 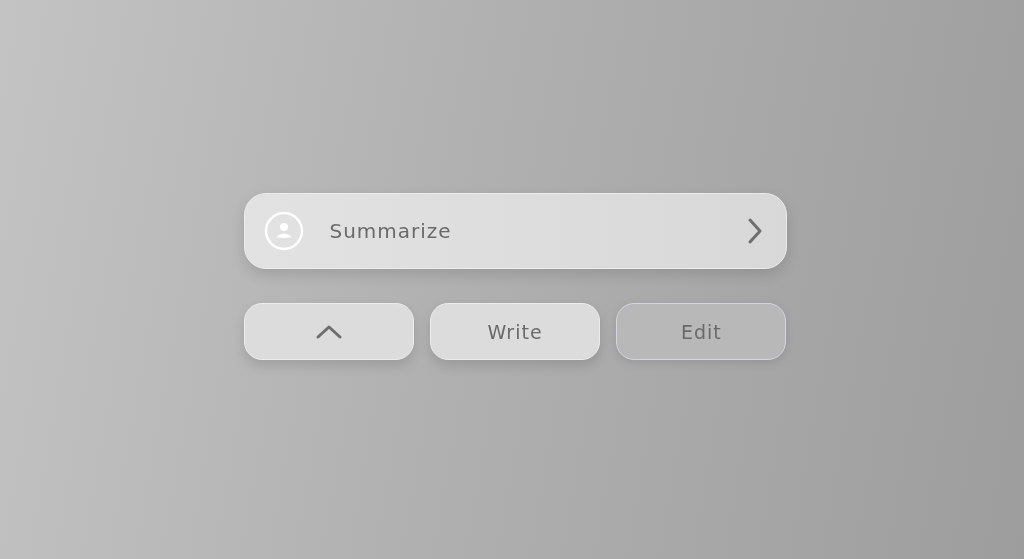 I want to click on up-button, so click(x=328, y=331).